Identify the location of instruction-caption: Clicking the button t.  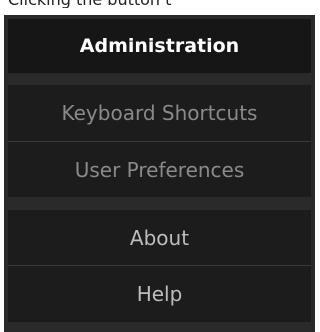
(159, 4).